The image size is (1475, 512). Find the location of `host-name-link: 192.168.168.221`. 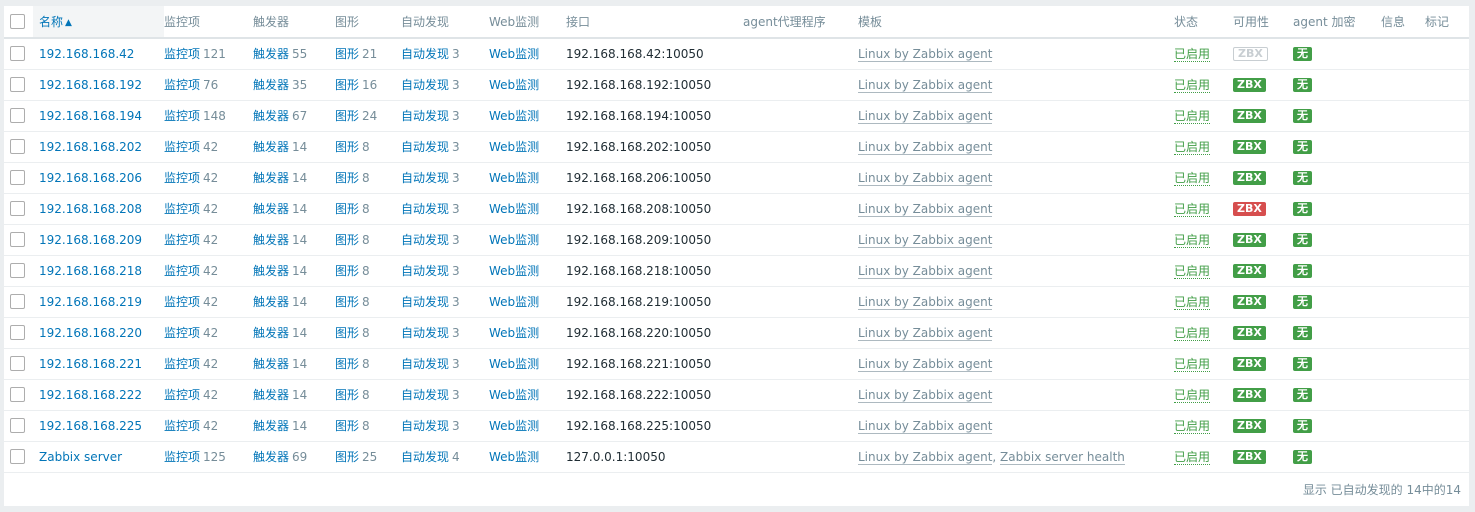

host-name-link: 192.168.168.221 is located at coordinates (90, 364).